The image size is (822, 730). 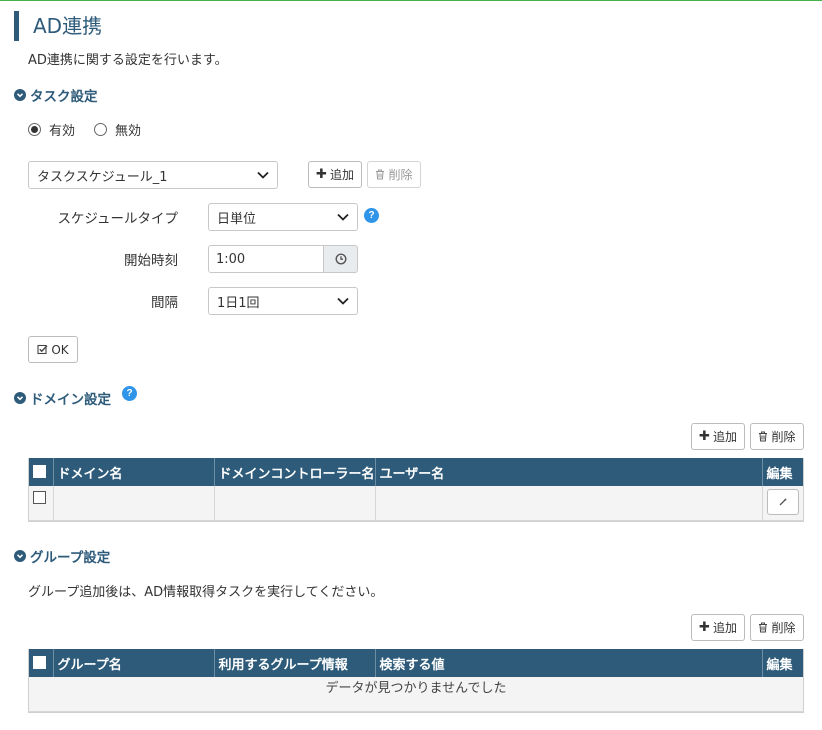 What do you see at coordinates (283, 217) in the screenshot?
I see `schedule-type-select: 日単位` at bounding box center [283, 217].